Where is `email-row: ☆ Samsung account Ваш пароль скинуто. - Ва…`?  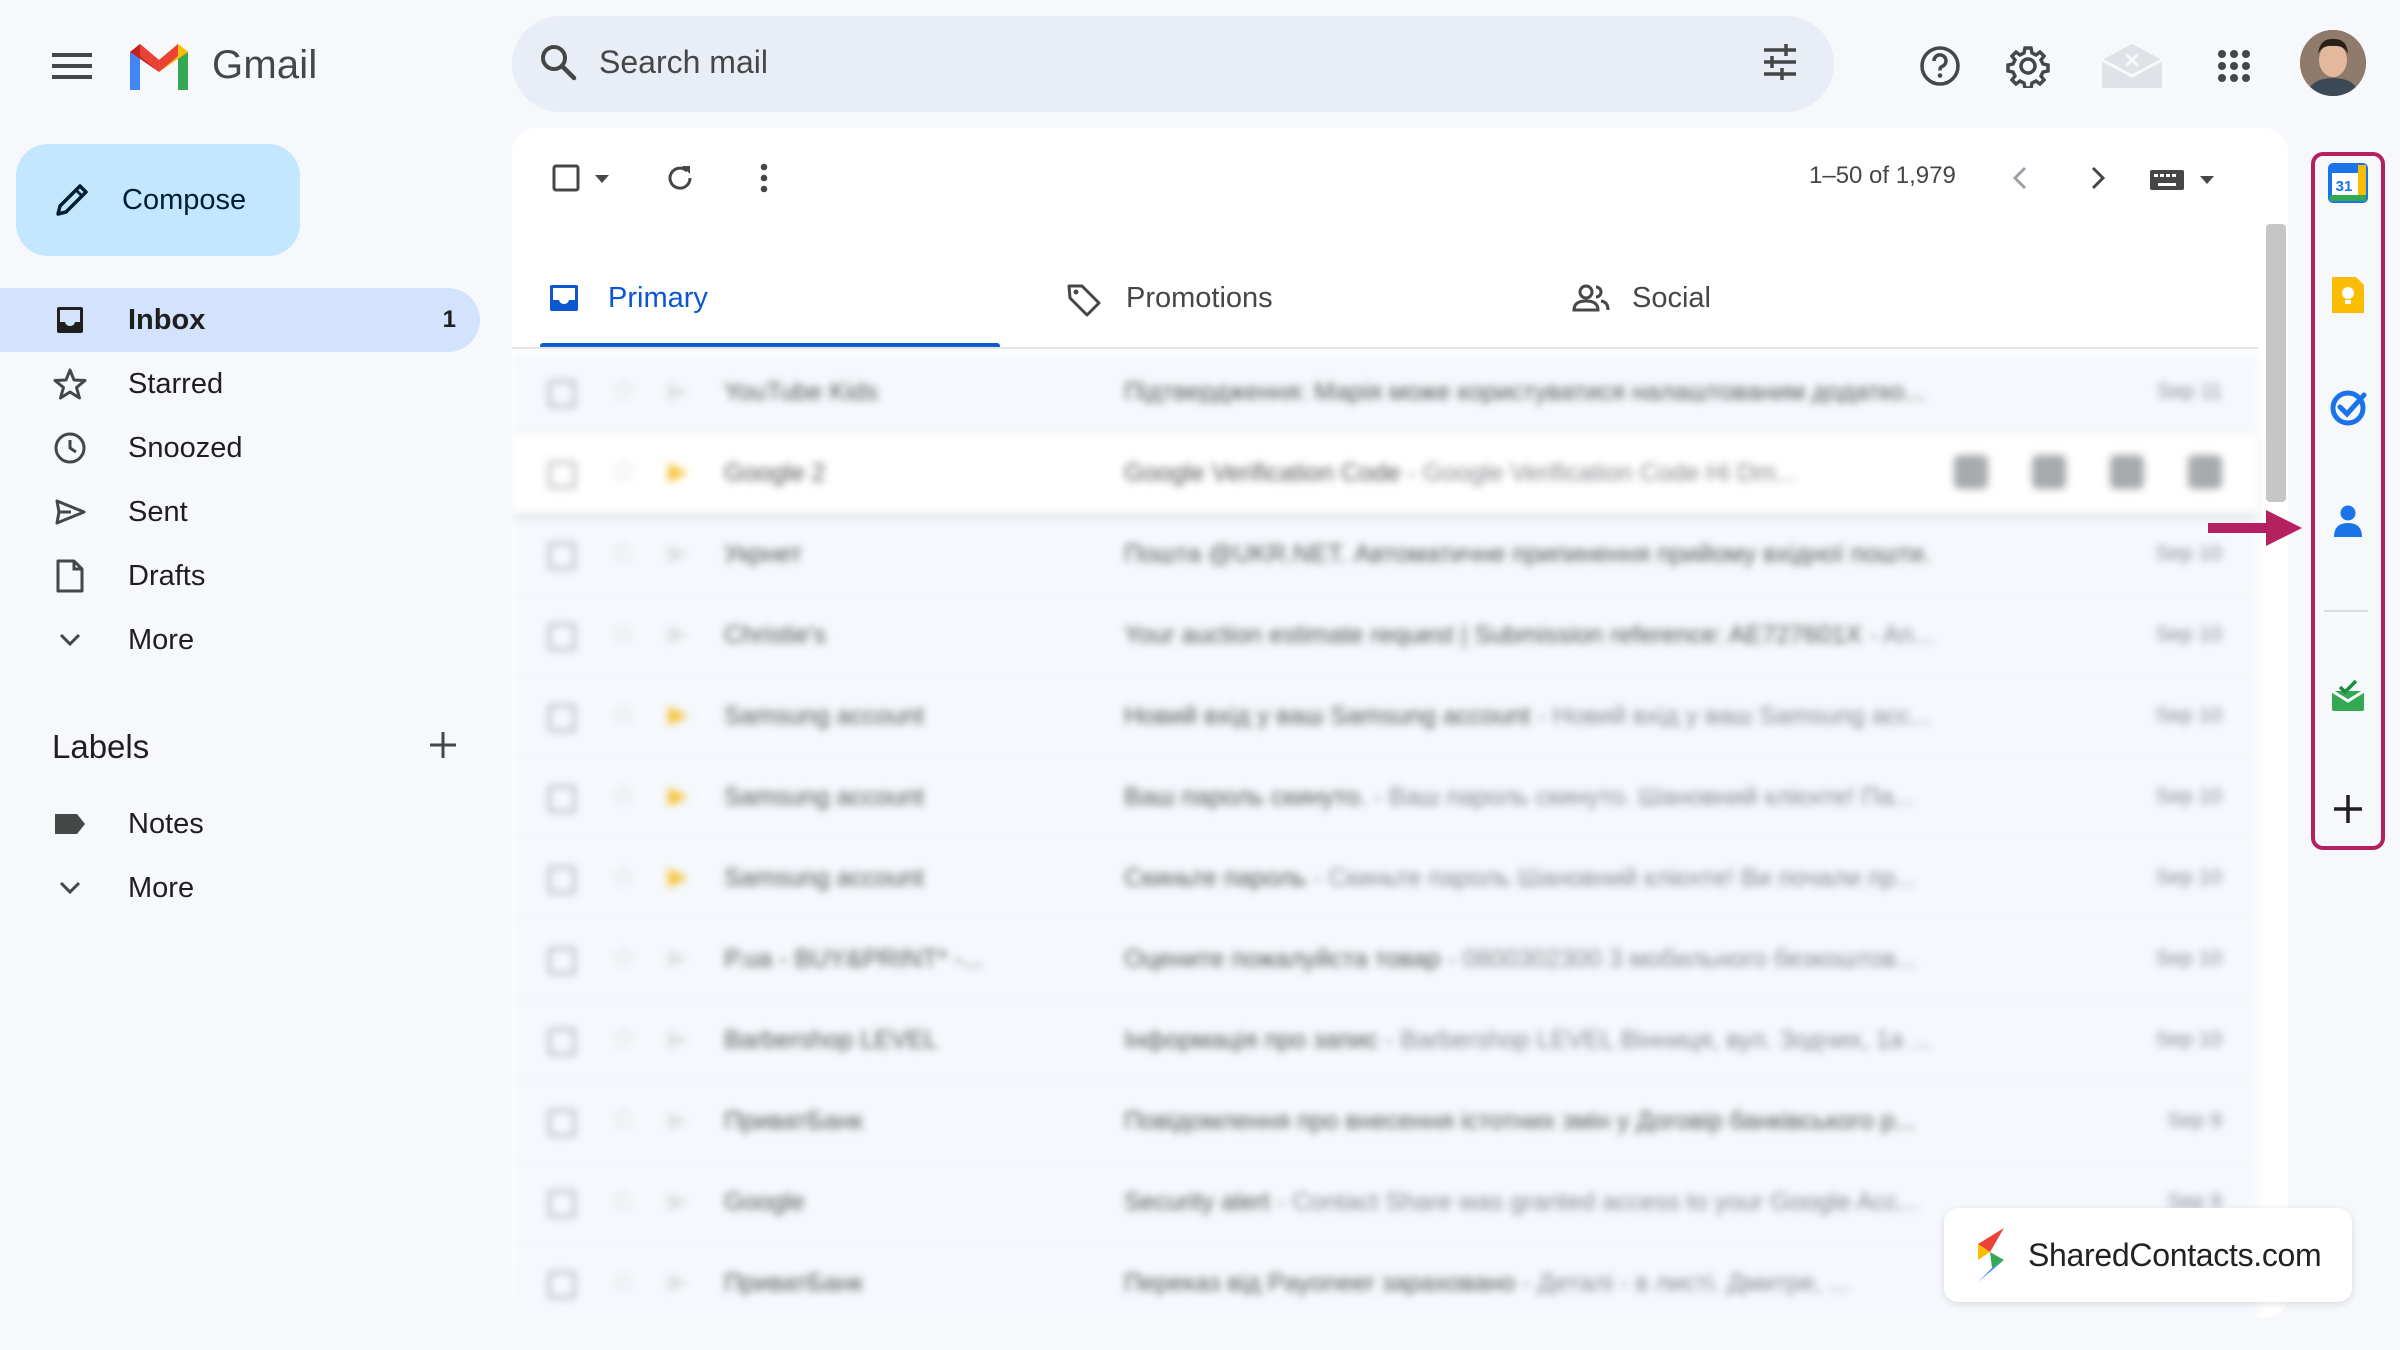 email-row: ☆ Samsung account Ваш пароль скинуто. - Ва… is located at coordinates (1385, 797).